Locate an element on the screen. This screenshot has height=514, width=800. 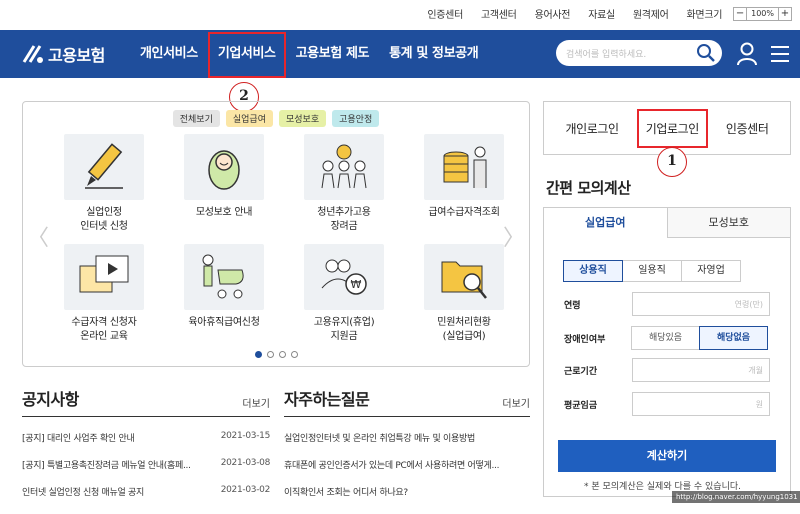
employment-type-selector: 상용직 일용직 자영업 is located at coordinates (652, 271).